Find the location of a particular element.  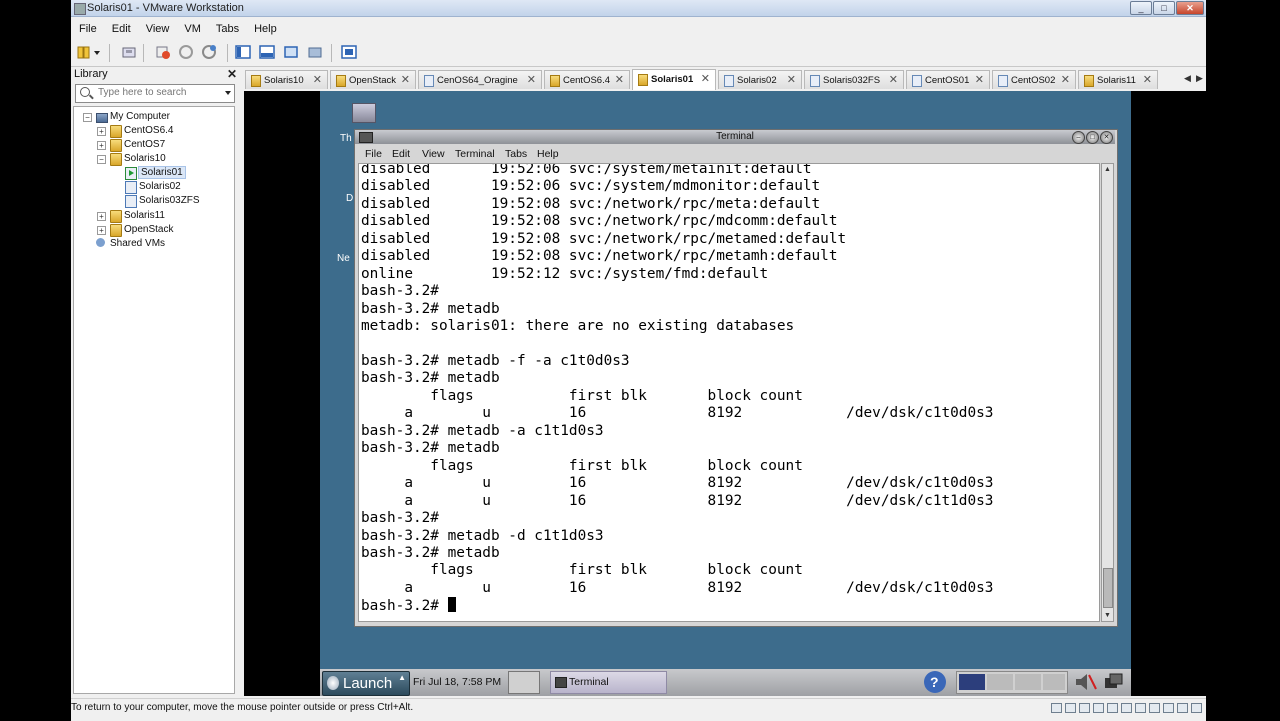

menu-file: File is located at coordinates (87, 30).